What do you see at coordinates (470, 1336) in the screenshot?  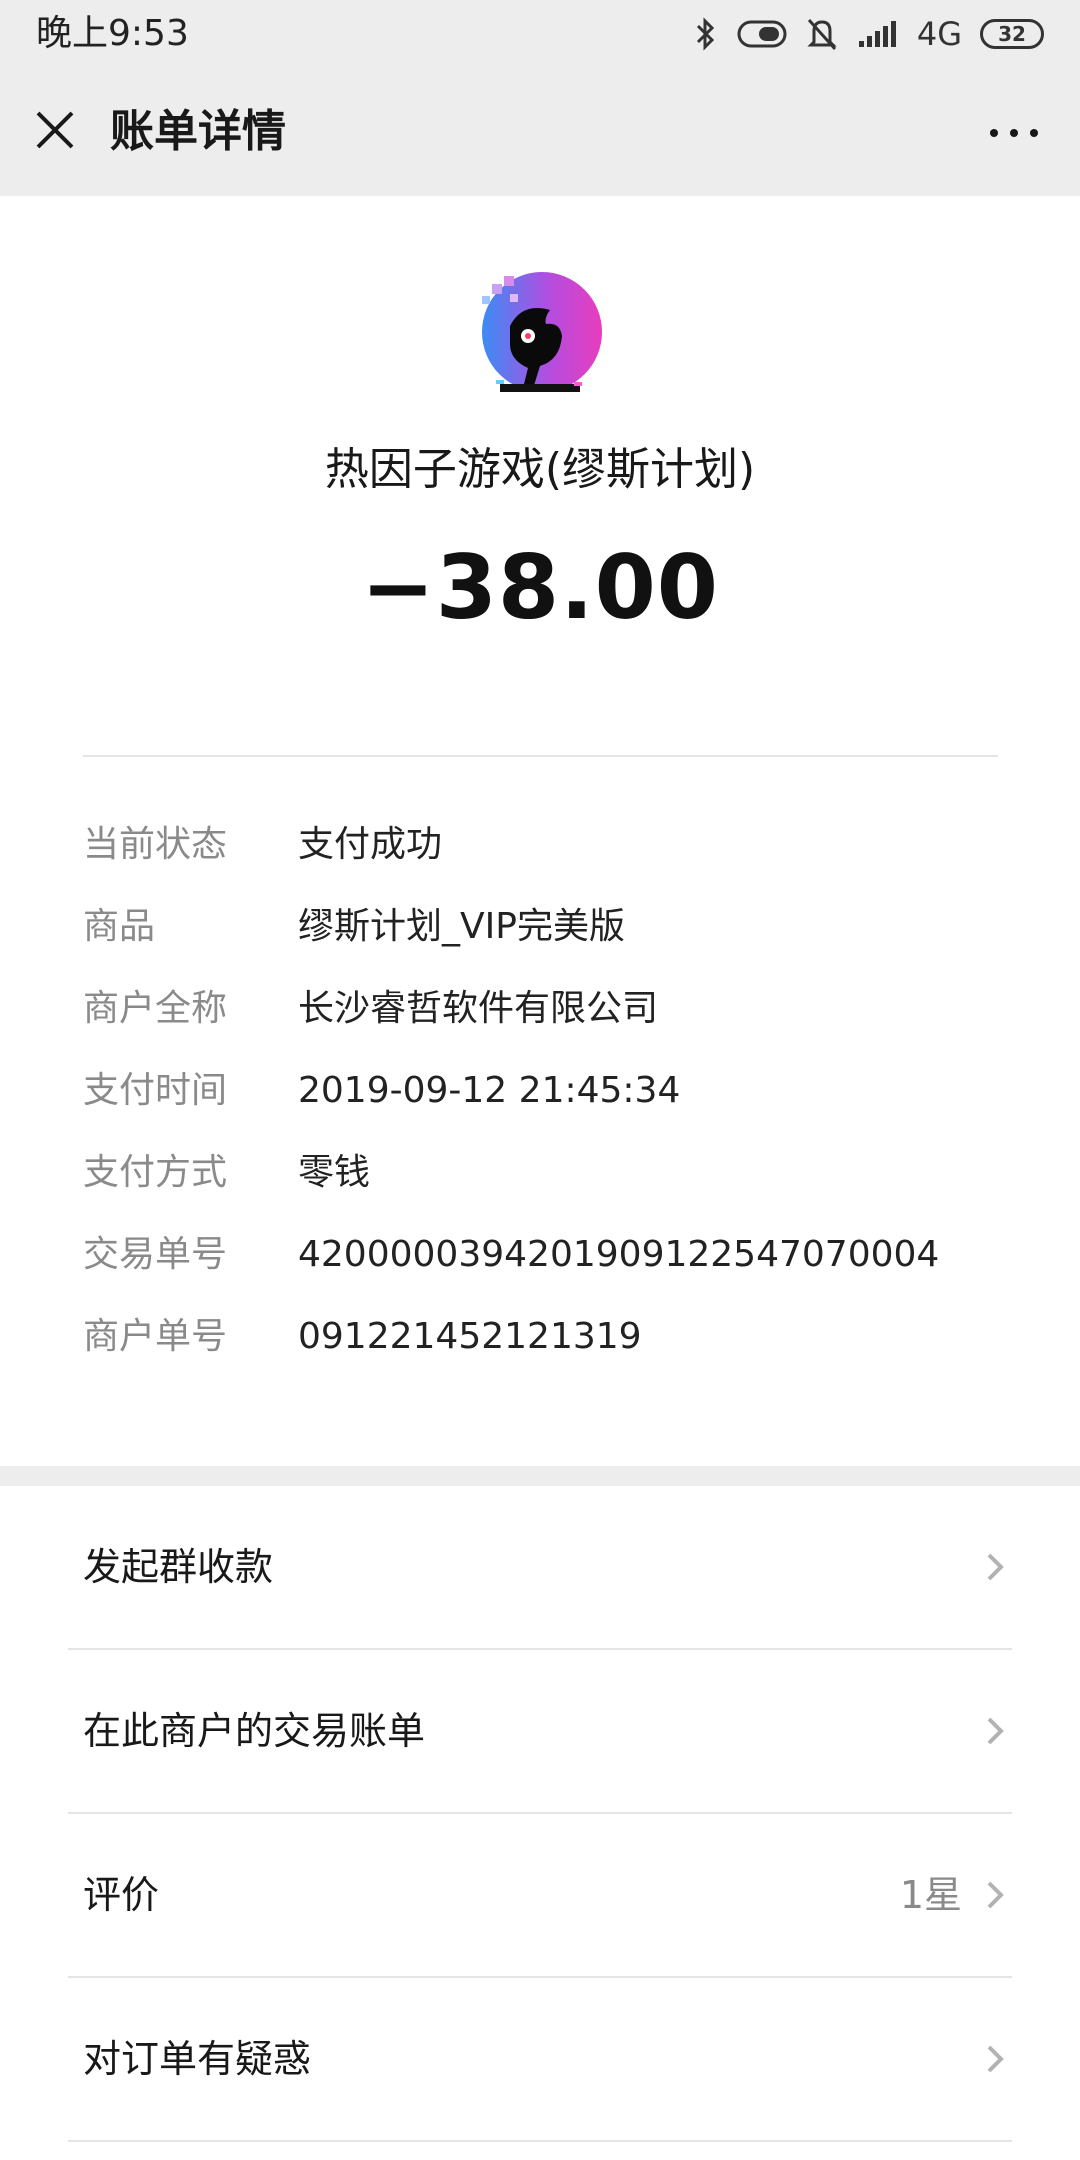 I see `detail-value: 091221452121319` at bounding box center [470, 1336].